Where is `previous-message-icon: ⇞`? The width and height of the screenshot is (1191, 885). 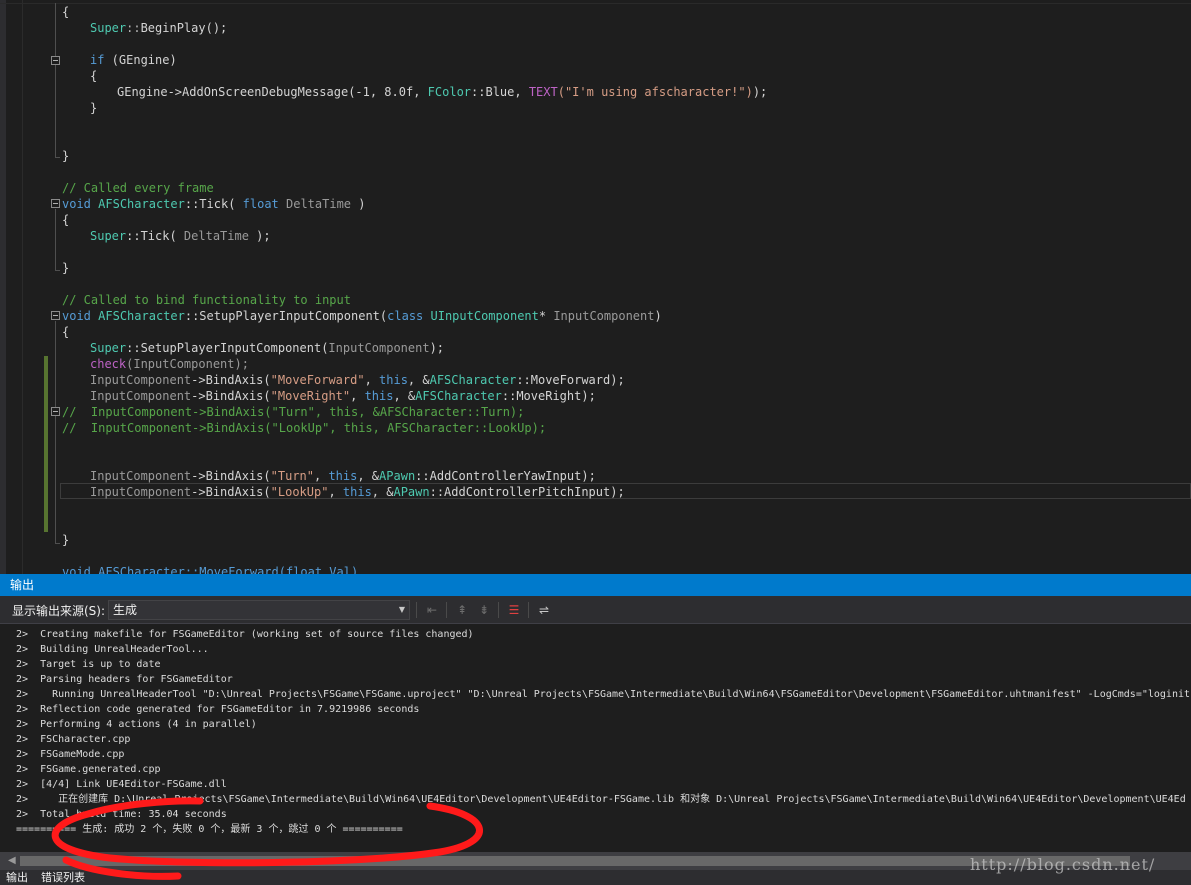 previous-message-icon: ⇞ is located at coordinates (462, 610).